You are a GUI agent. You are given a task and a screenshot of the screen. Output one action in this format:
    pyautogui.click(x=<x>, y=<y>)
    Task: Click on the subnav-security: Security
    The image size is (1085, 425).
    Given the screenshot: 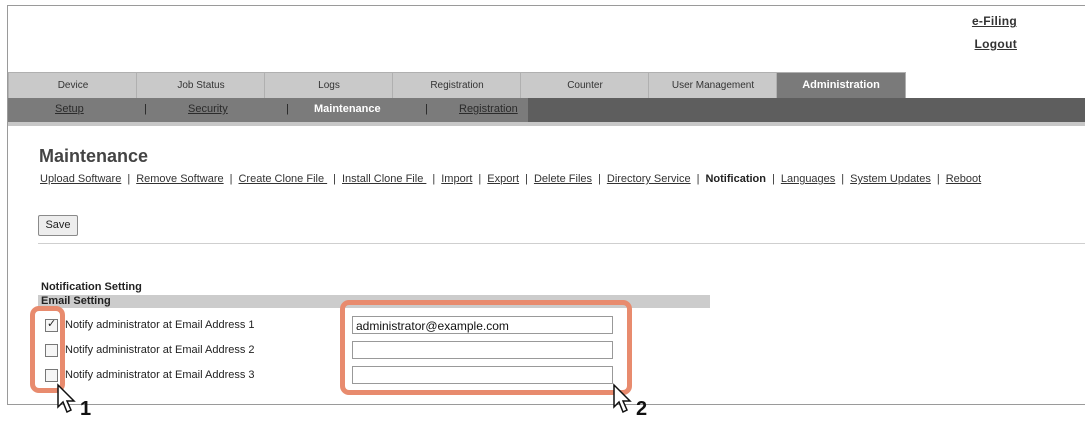 What is the action you would take?
    pyautogui.click(x=208, y=109)
    